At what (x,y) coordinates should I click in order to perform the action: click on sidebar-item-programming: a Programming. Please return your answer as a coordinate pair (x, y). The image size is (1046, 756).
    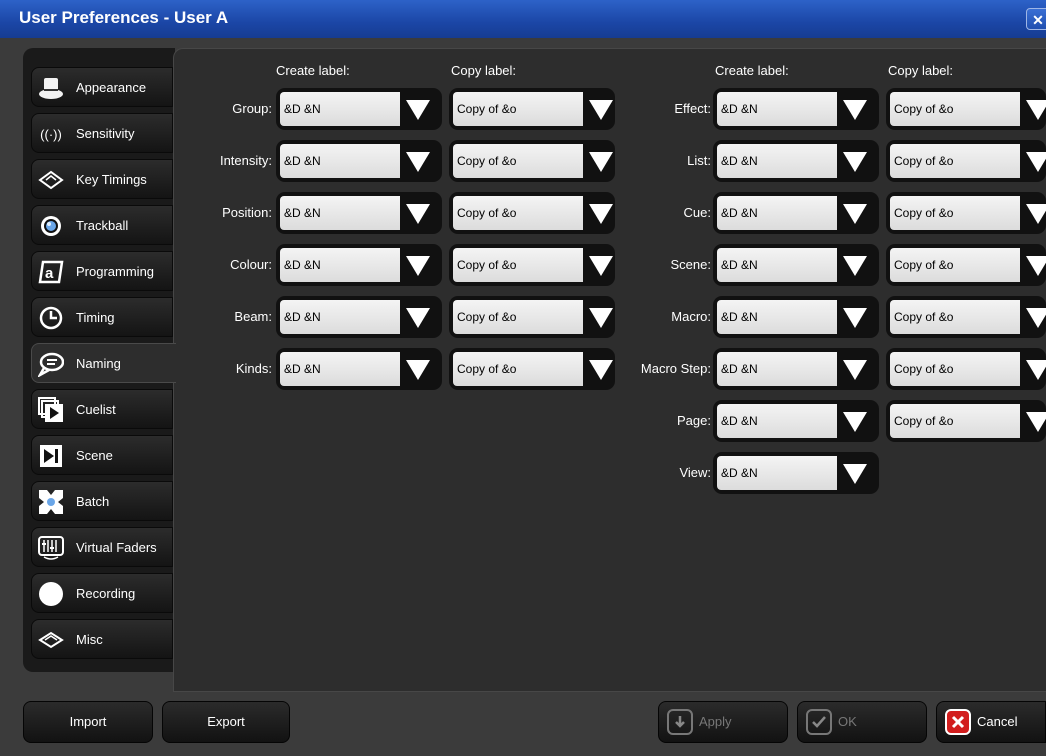
    Looking at the image, I should click on (102, 271).